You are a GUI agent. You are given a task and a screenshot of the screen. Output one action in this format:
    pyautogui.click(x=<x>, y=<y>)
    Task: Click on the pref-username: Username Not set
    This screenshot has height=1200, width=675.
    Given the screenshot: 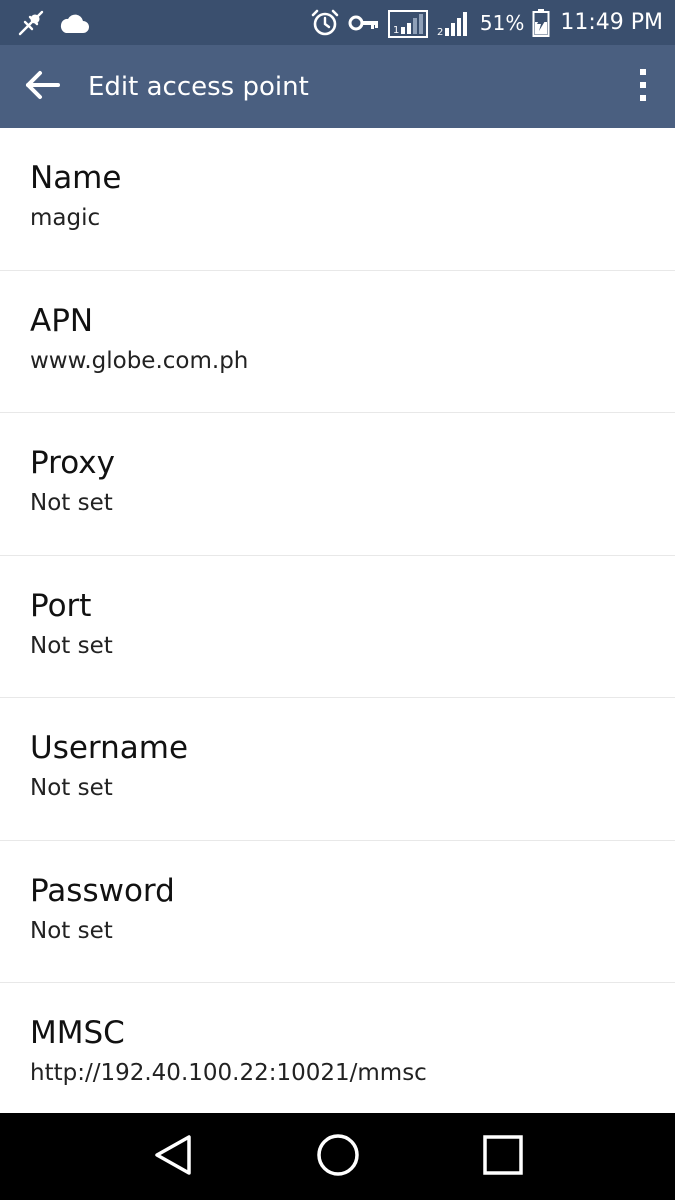 What is the action you would take?
    pyautogui.click(x=337, y=769)
    